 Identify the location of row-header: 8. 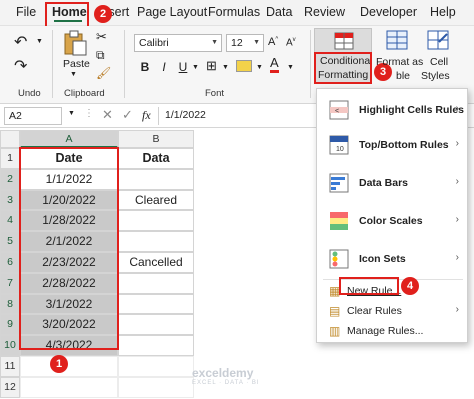
(10, 304).